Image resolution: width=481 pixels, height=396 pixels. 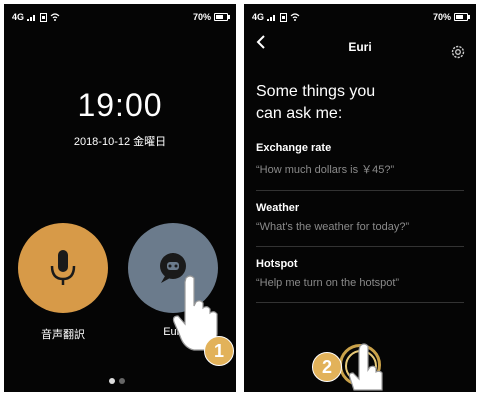 I want to click on section-example: “Help me turn on the hotspot”, so click(x=328, y=283).